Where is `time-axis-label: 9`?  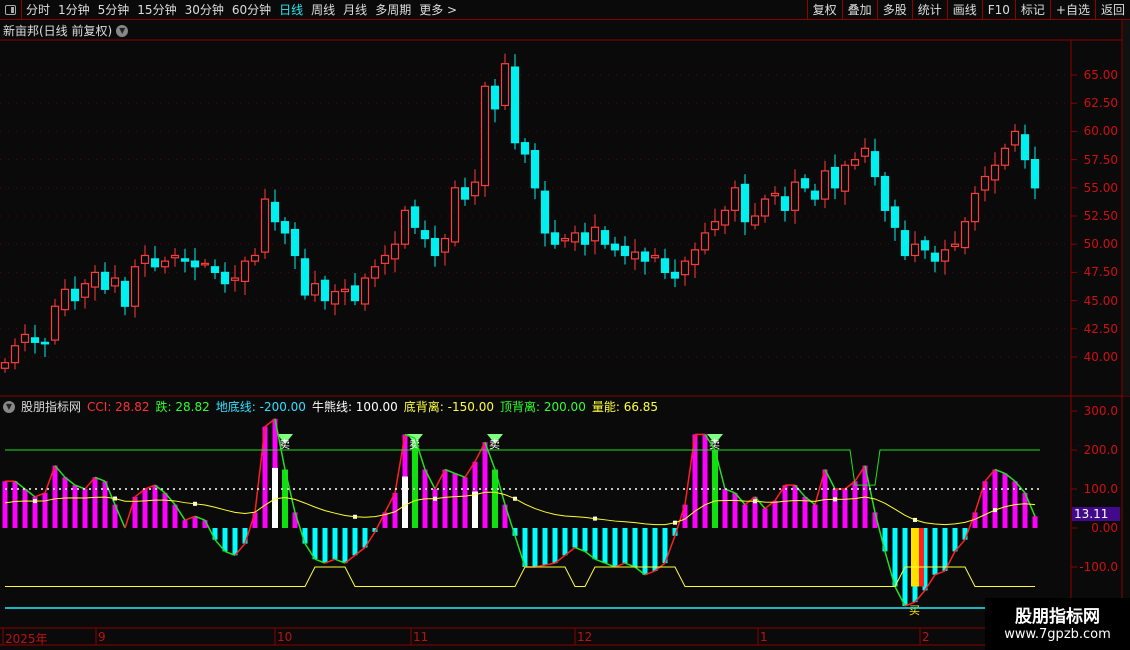
time-axis-label: 9 is located at coordinates (102, 637).